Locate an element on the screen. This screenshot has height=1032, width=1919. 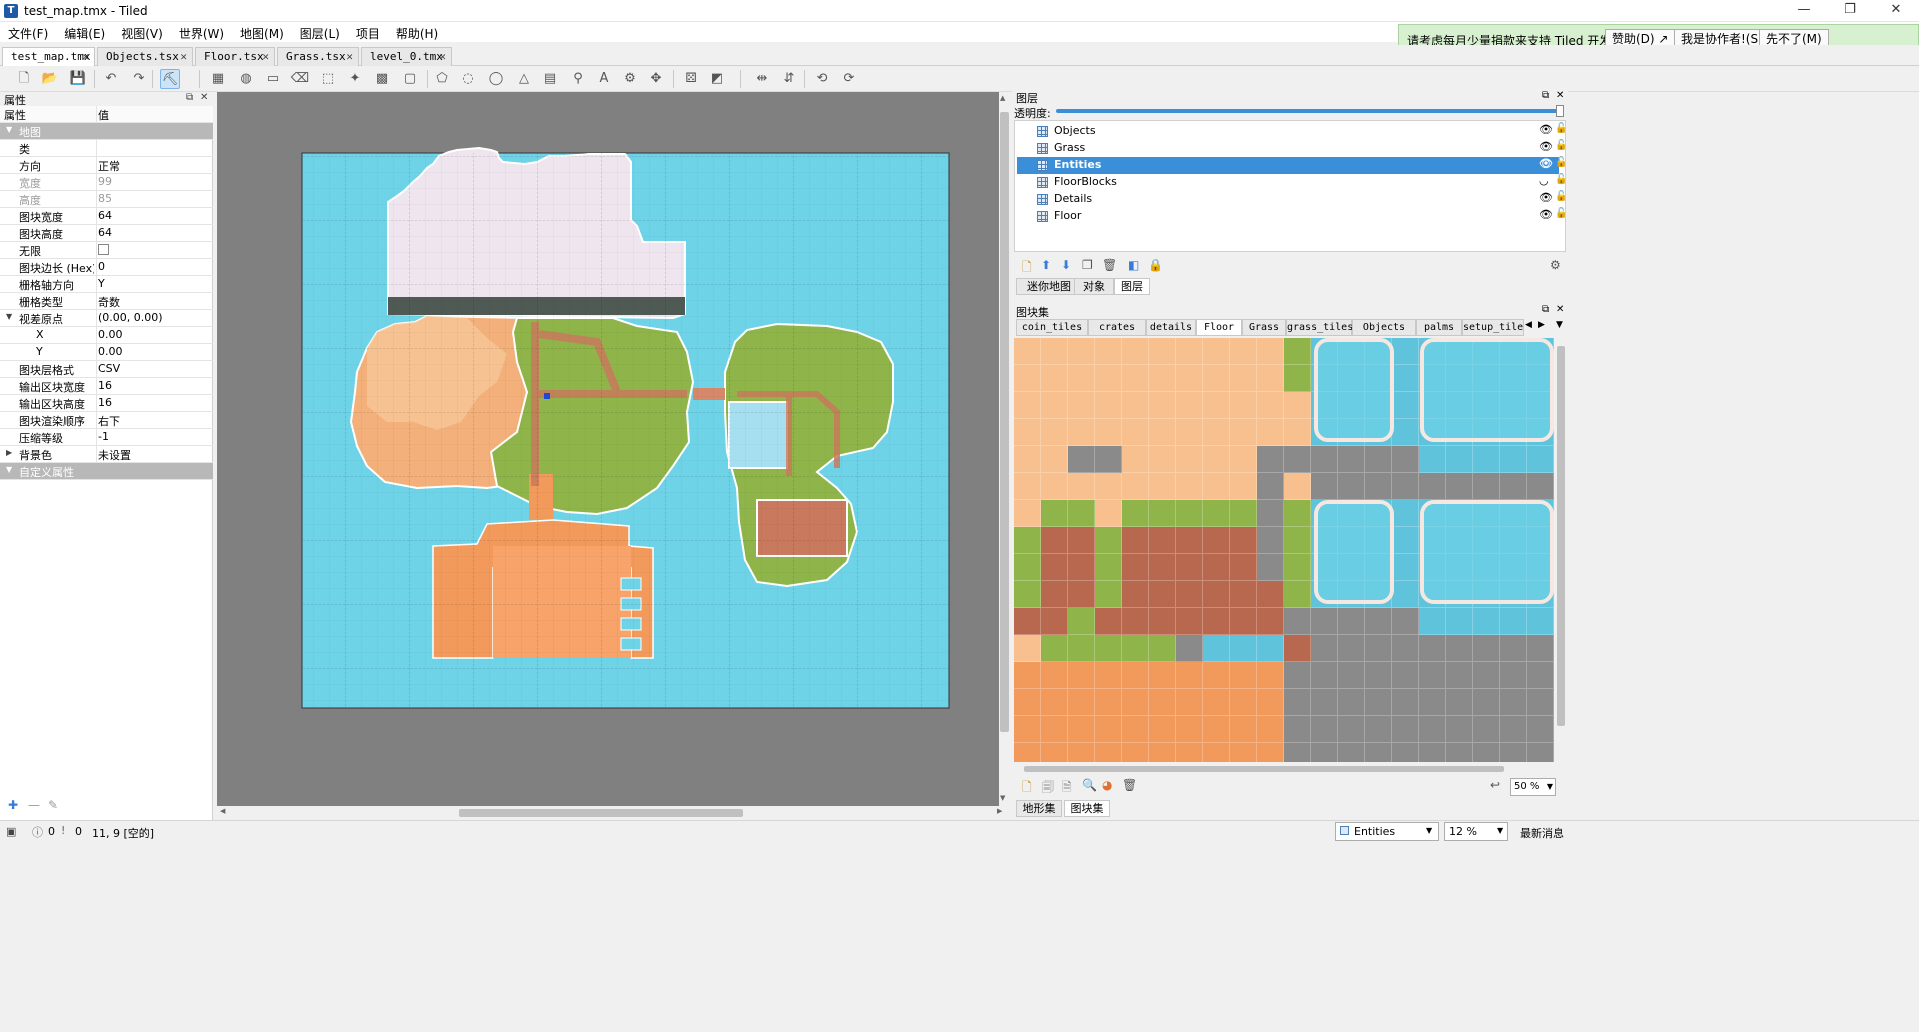
export-tileset-icon: 🗎 is located at coordinates (1067, 788).